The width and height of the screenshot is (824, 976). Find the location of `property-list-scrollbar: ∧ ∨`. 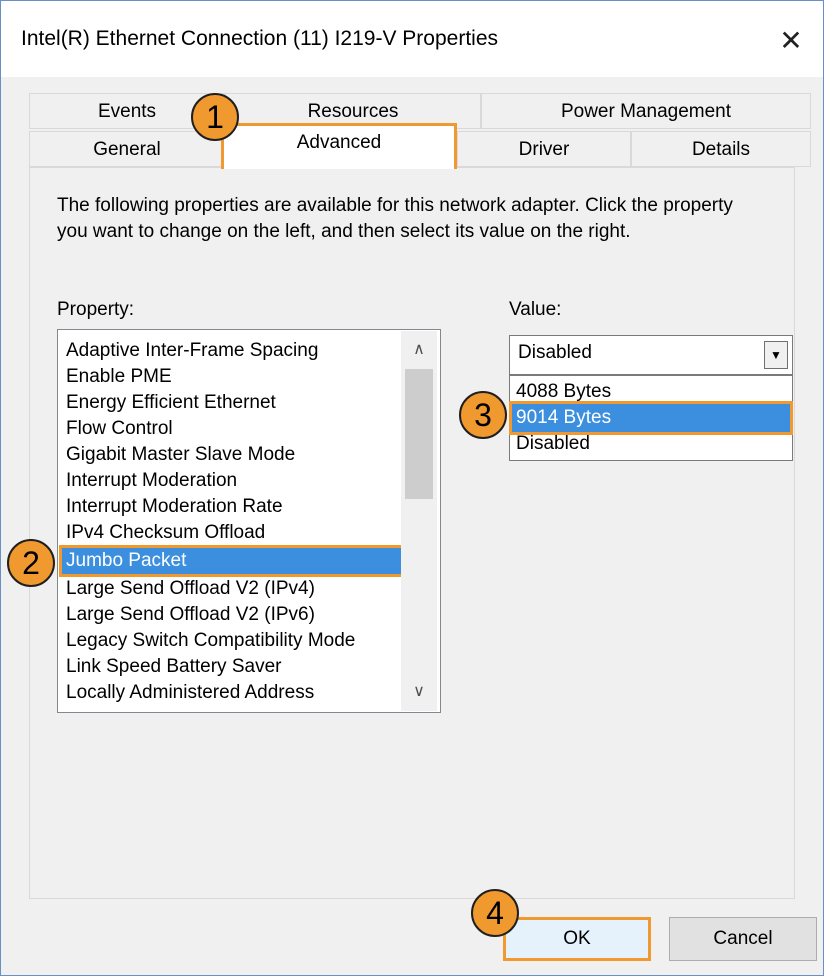

property-list-scrollbar: ∧ ∨ is located at coordinates (419, 521).